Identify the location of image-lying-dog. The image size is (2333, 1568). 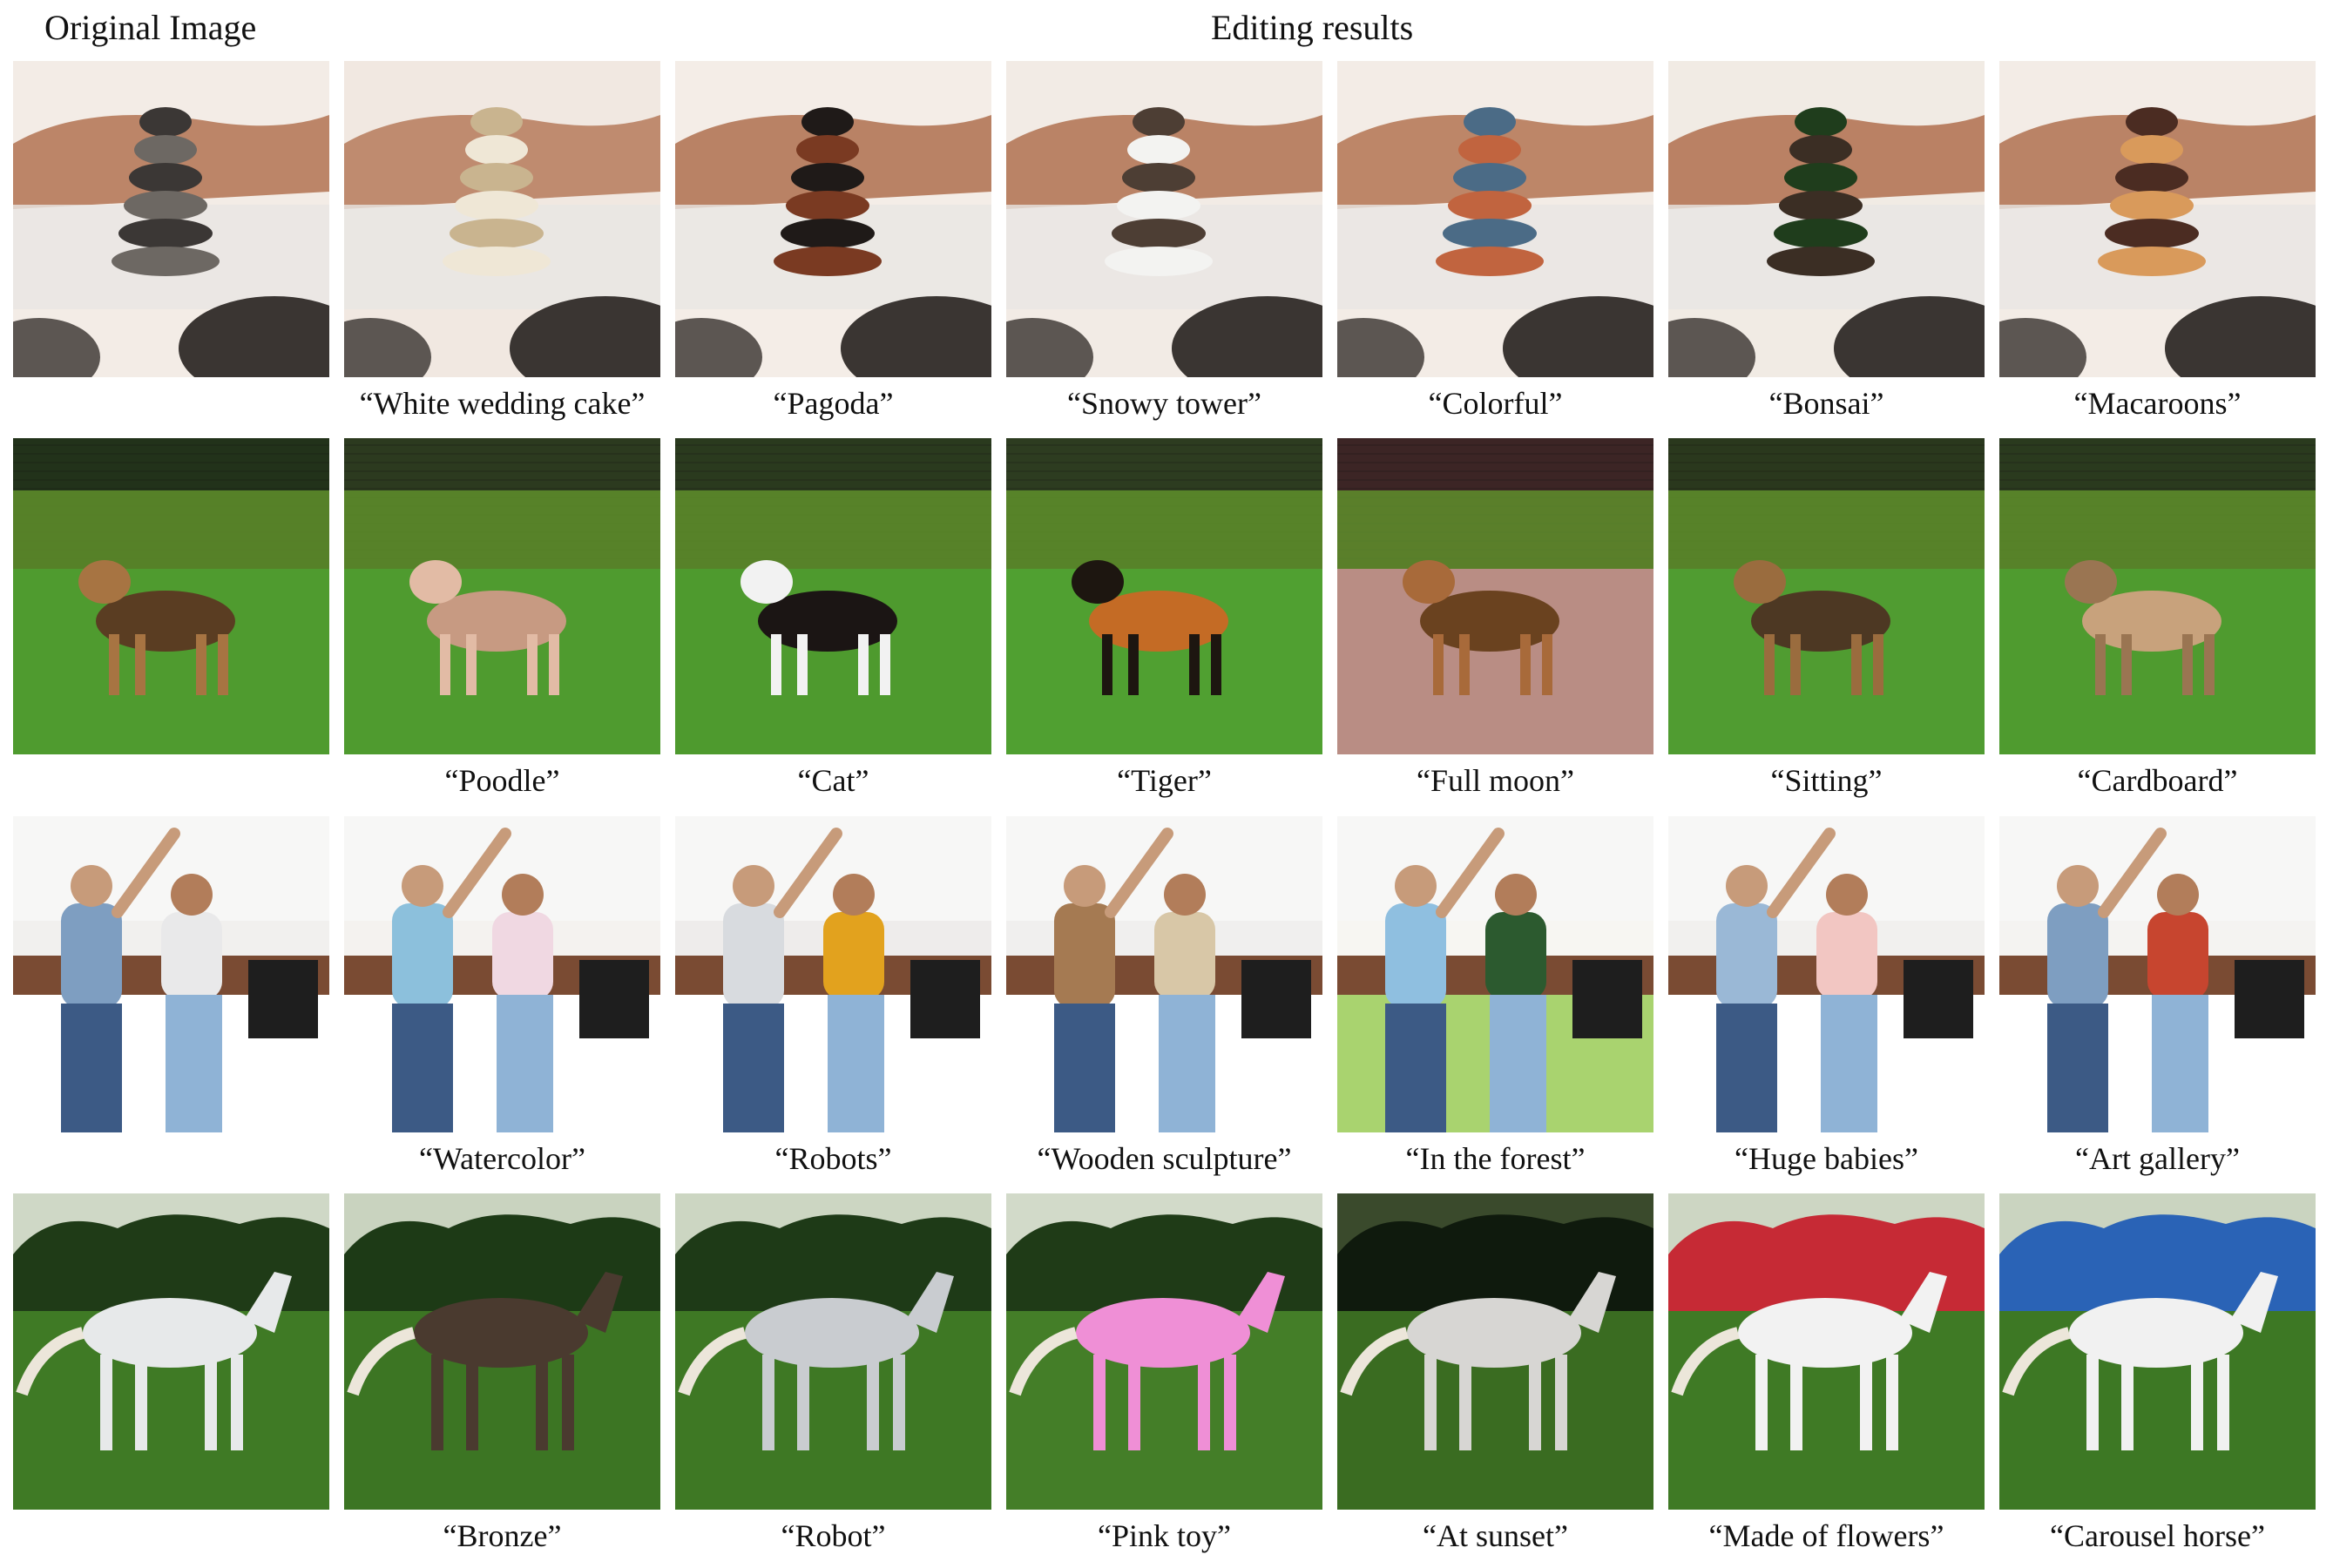
(1826, 596).